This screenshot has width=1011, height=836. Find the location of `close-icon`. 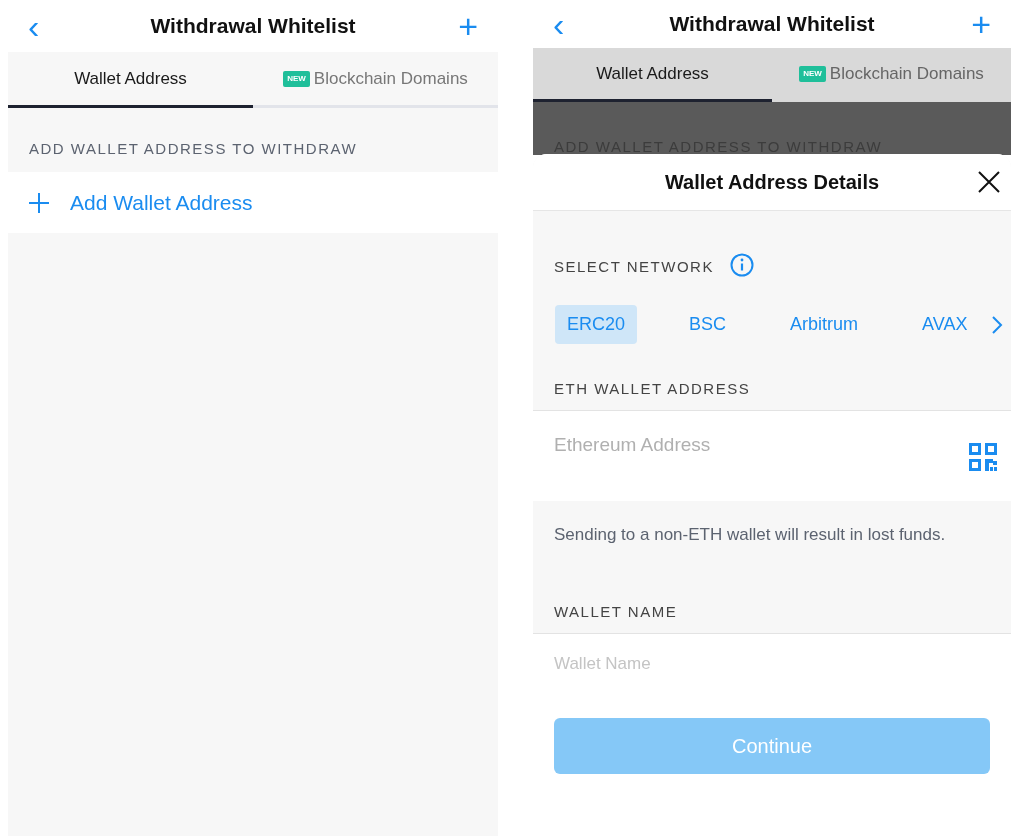

close-icon is located at coordinates (989, 182).